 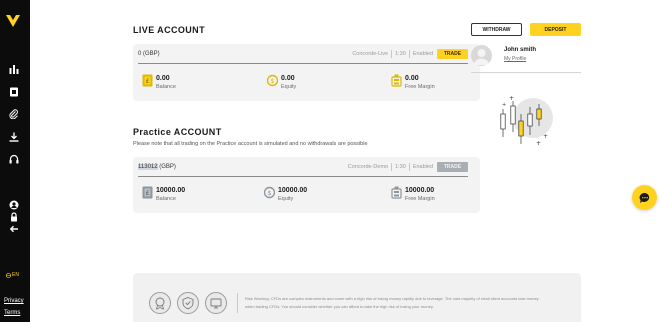 I want to click on practice-equity-value: 10000.00, so click(x=293, y=190).